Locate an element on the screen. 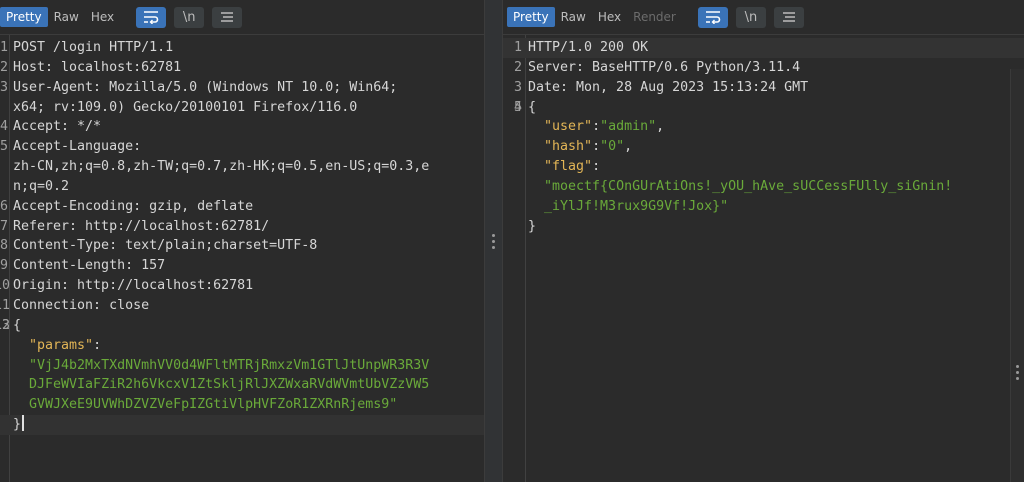 This screenshot has height=482, width=1024. code-line: 8 Content-Type: text/plain;charset=UTF-8 is located at coordinates (242, 246).